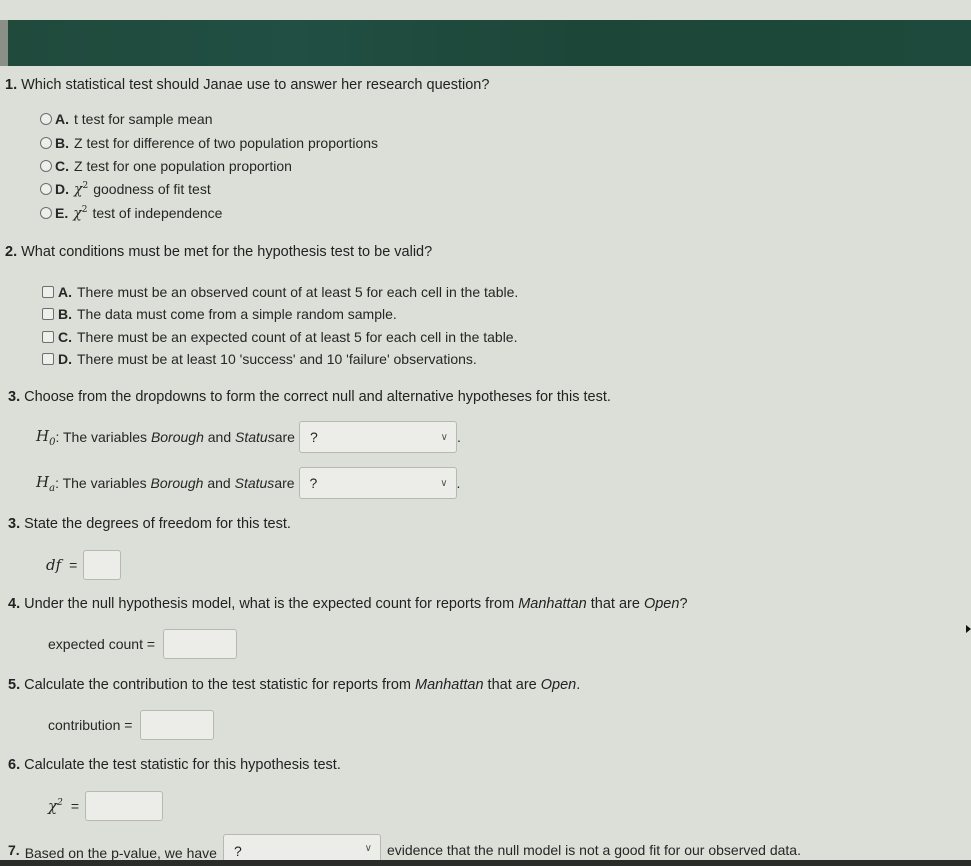 This screenshot has height=866, width=971. What do you see at coordinates (200, 644) in the screenshot?
I see `expected-count-input` at bounding box center [200, 644].